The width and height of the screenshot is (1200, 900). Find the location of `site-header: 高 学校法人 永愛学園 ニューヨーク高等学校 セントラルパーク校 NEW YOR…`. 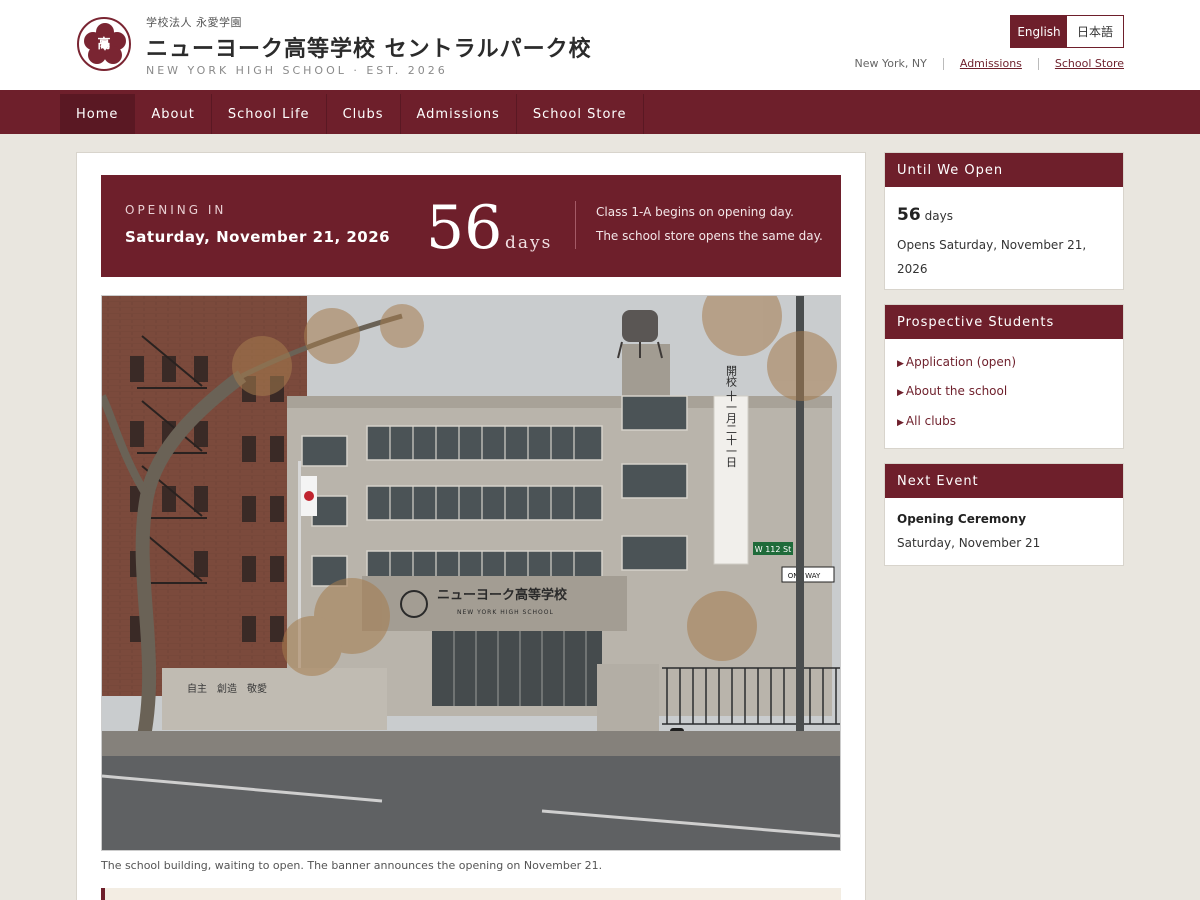

site-header: 高 学校法人 永愛学園 ニューヨーク高等学校 セントラルパーク校 NEW YOR… is located at coordinates (600, 45).